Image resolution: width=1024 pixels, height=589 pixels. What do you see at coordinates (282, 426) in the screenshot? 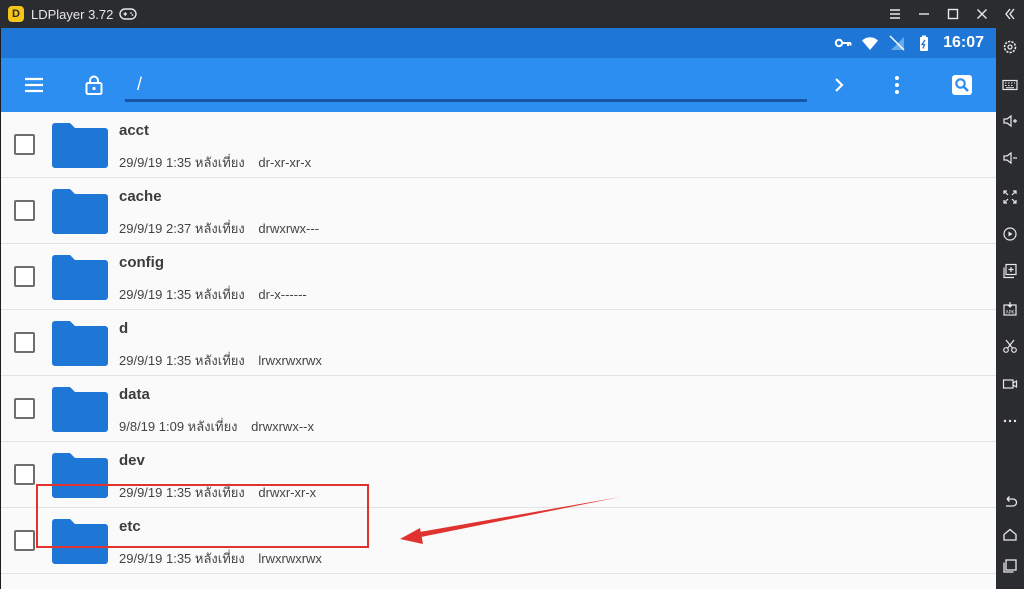
I see `file-permissions: drwxrwx--x` at bounding box center [282, 426].